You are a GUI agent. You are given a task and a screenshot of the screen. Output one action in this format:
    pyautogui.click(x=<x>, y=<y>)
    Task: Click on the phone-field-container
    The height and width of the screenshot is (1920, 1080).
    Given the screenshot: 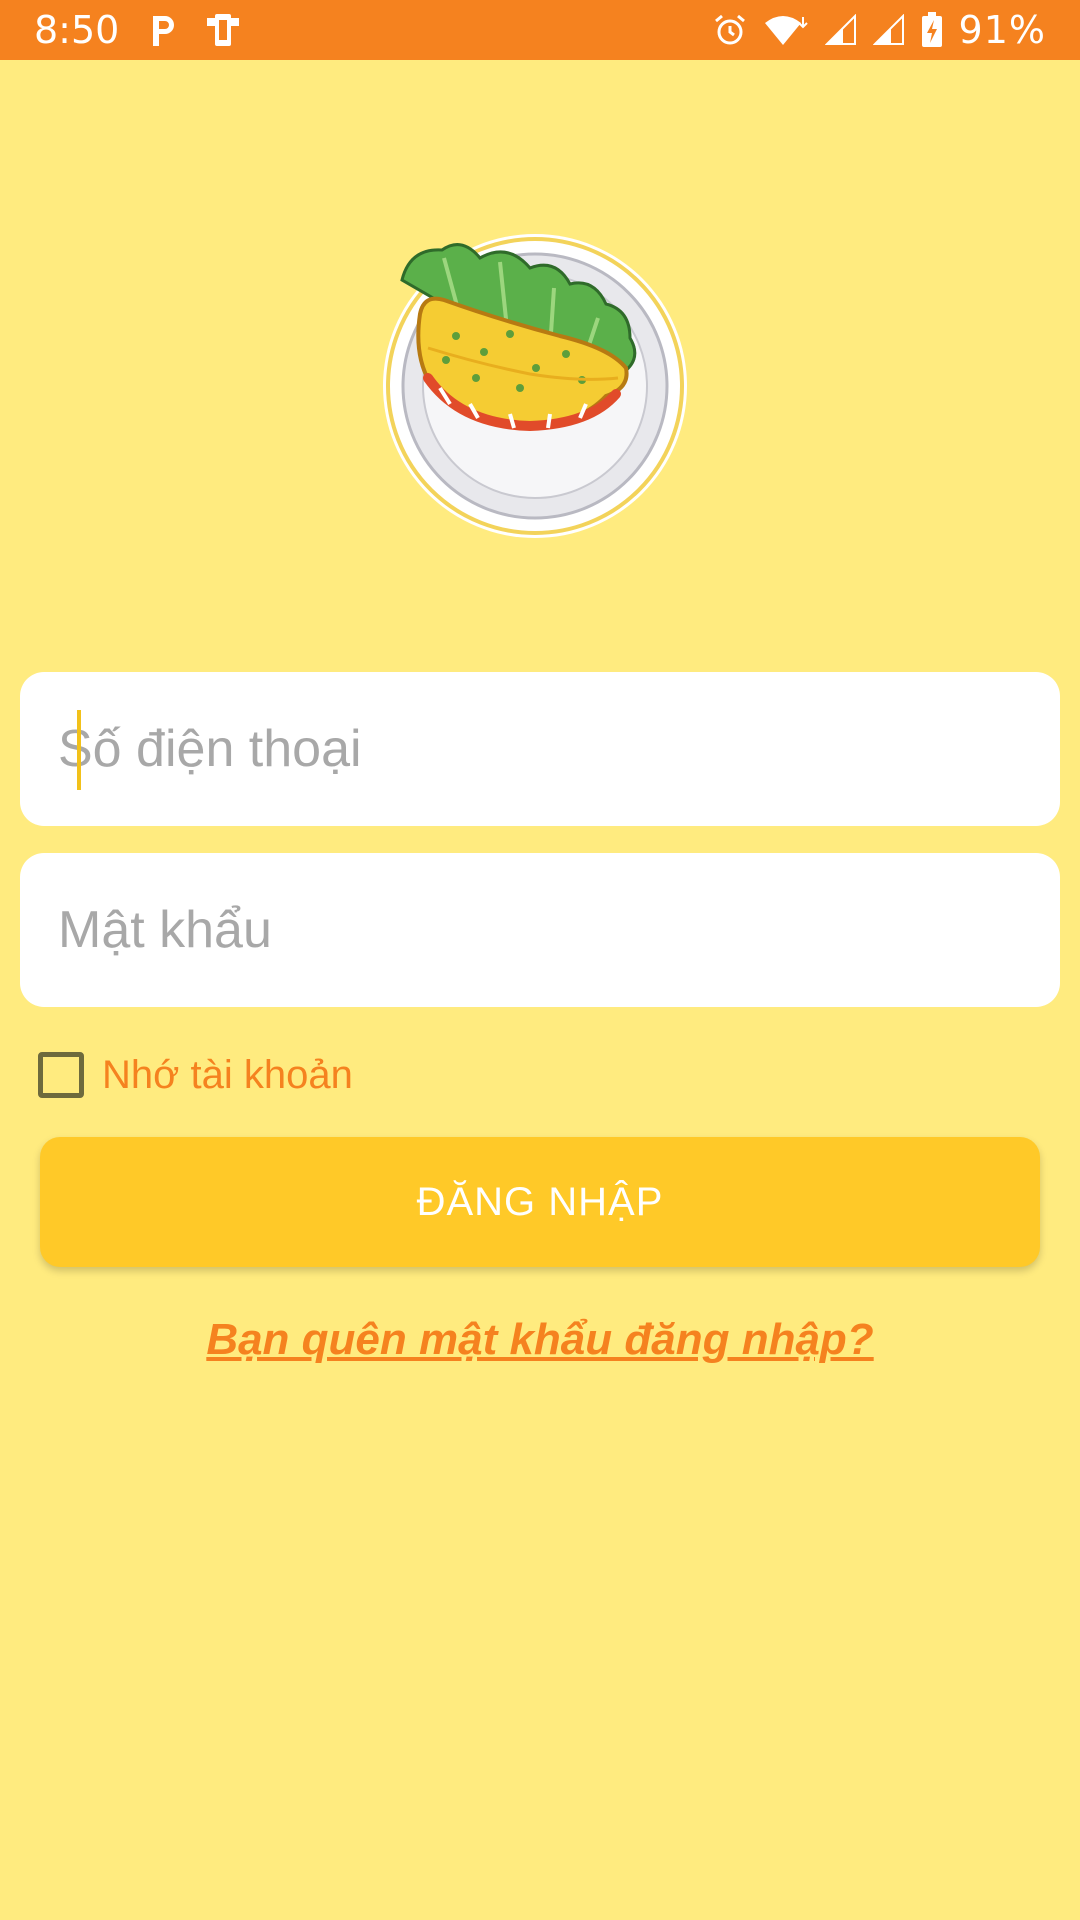 What is the action you would take?
    pyautogui.click(x=540, y=749)
    